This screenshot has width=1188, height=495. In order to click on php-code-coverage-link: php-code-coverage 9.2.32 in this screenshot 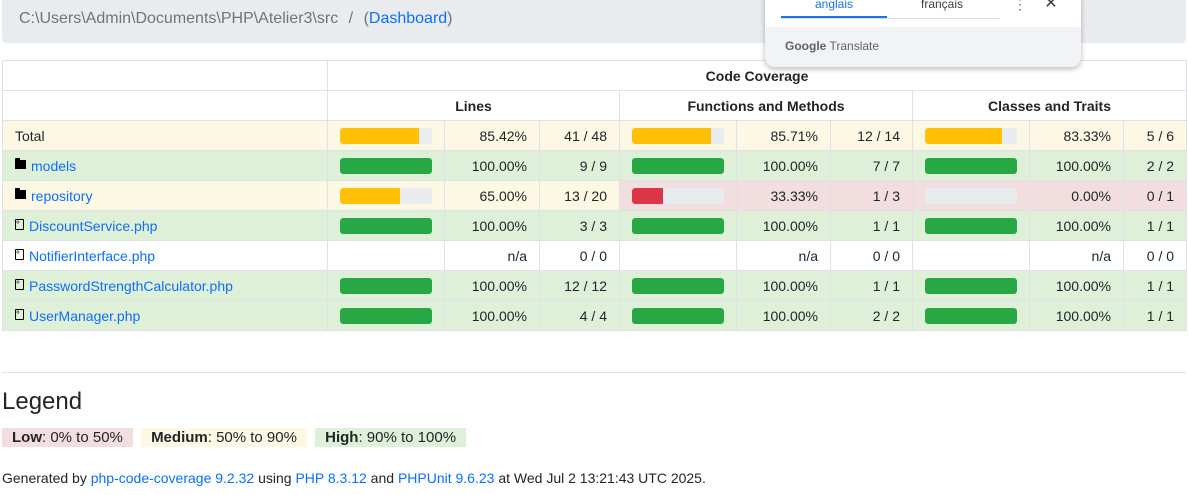, I will do `click(172, 478)`.